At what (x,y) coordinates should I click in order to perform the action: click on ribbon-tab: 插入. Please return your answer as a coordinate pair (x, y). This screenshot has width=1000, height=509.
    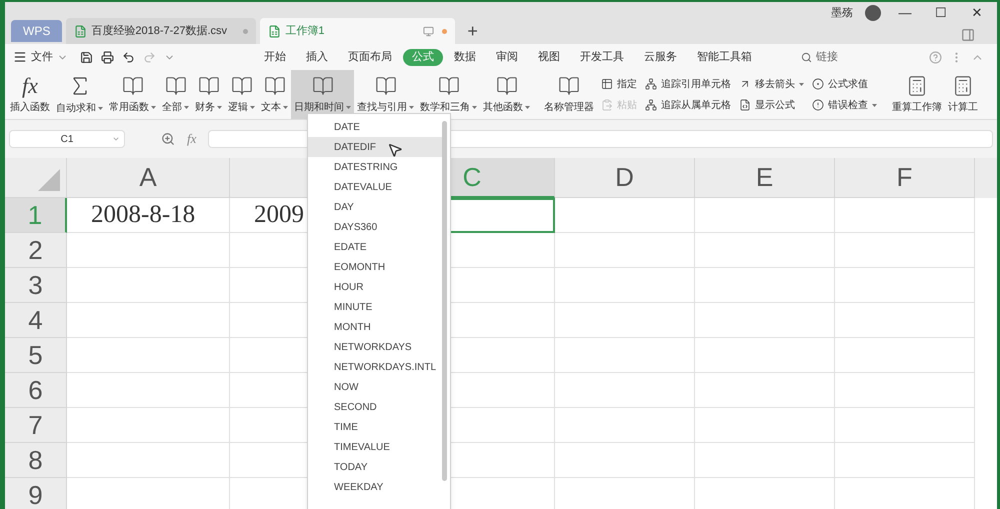
    Looking at the image, I should click on (317, 57).